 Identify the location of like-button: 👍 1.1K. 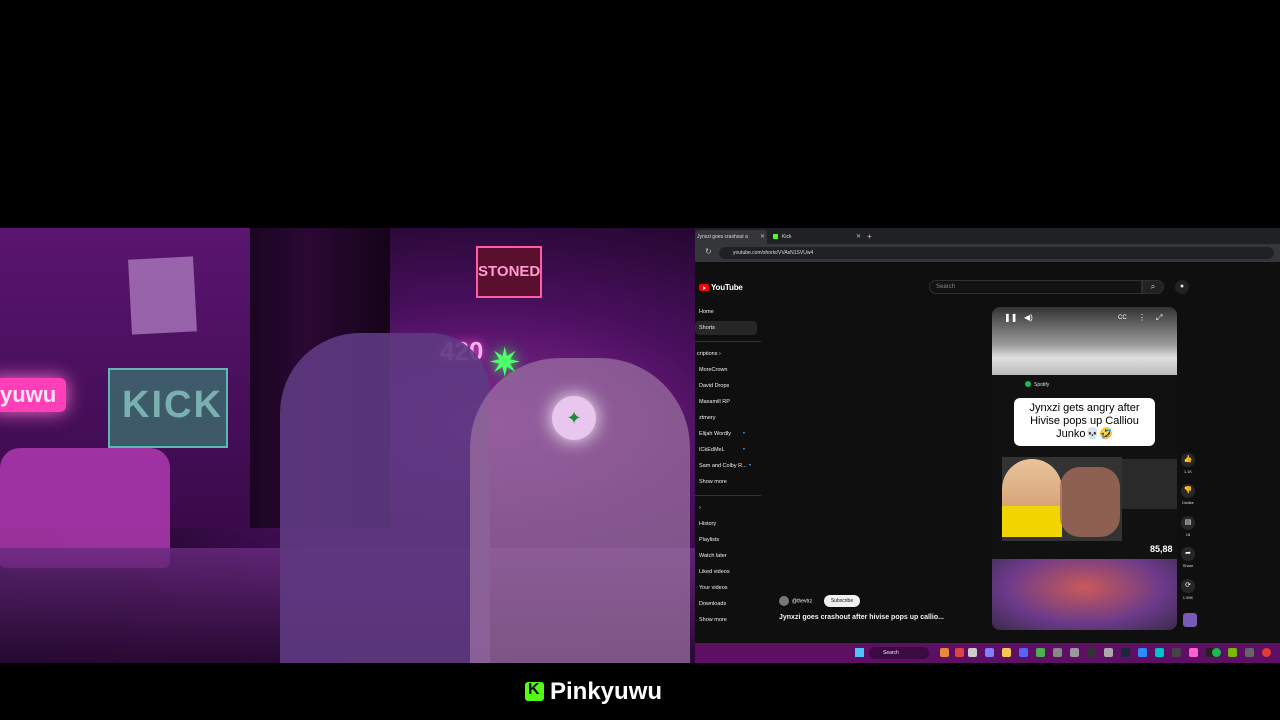
(1188, 463).